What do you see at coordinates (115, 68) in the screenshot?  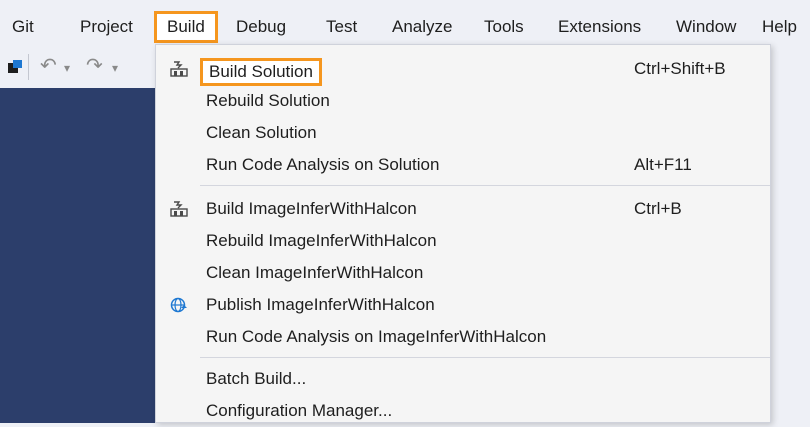 I see `redo-dropdown-icon: ▾` at bounding box center [115, 68].